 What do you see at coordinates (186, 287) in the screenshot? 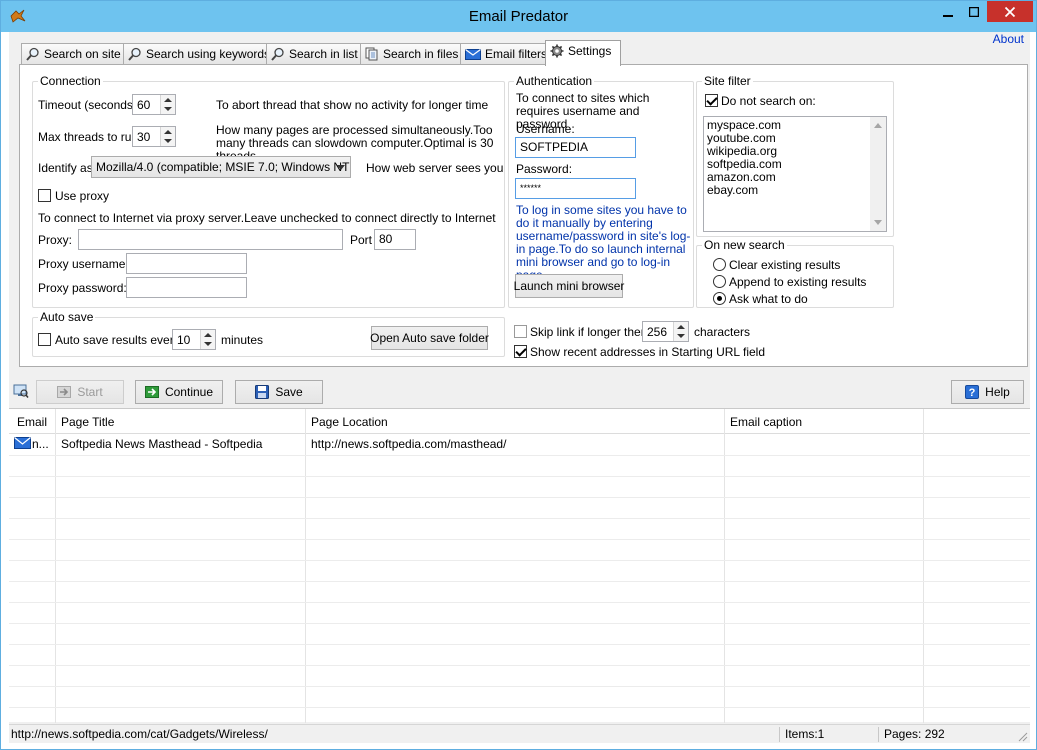
I see `proxy-password-input` at bounding box center [186, 287].